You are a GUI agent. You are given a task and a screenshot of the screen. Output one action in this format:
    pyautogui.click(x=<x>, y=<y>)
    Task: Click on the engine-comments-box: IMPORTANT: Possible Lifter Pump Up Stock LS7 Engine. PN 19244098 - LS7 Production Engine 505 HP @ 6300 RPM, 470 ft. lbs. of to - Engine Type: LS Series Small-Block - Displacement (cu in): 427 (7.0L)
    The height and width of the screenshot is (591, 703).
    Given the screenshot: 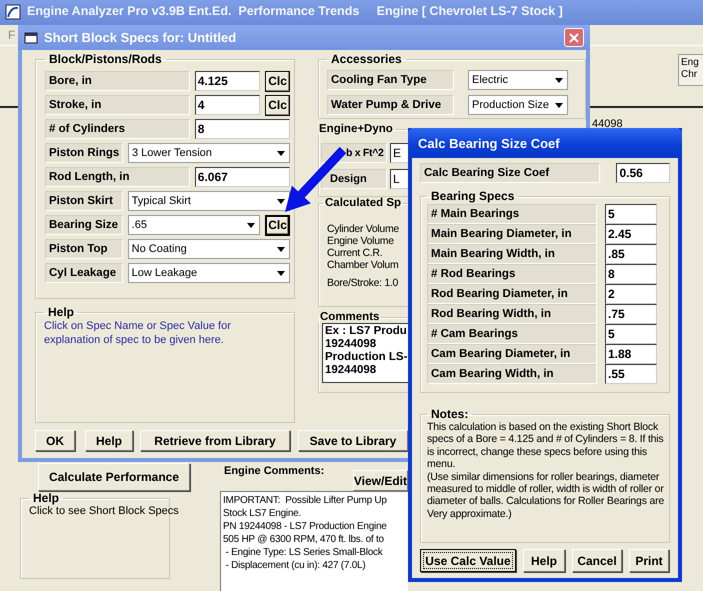 What is the action you would take?
    pyautogui.click(x=314, y=541)
    